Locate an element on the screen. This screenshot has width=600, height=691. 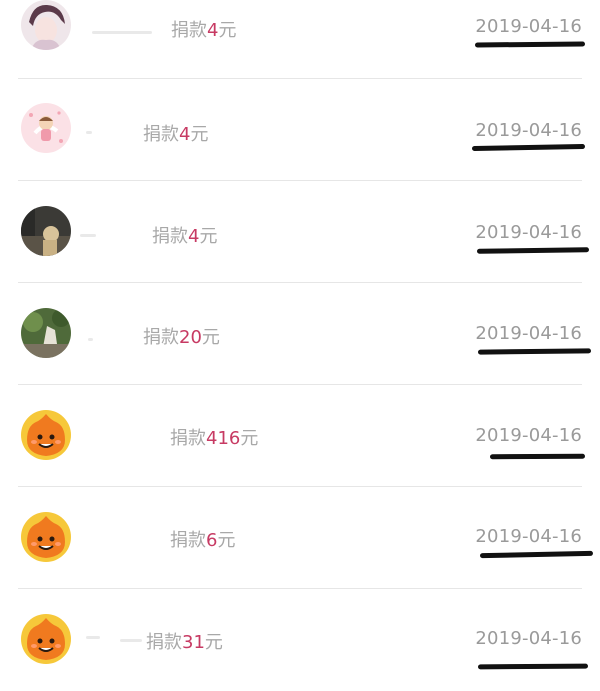
donation-amount: 6 is located at coordinates (212, 540).